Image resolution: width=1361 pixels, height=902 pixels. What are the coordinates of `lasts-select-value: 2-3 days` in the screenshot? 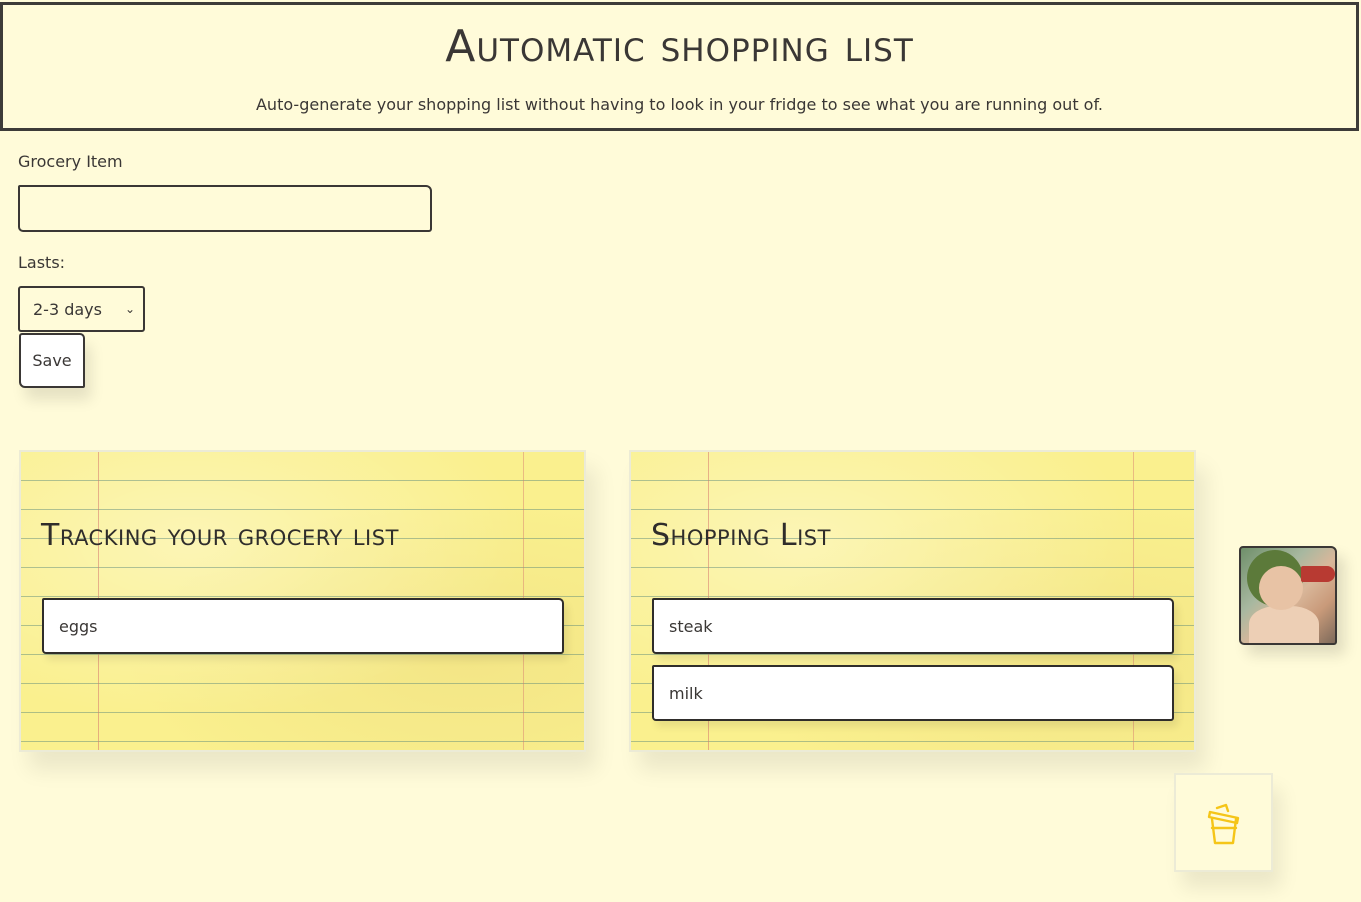 It's located at (67, 309).